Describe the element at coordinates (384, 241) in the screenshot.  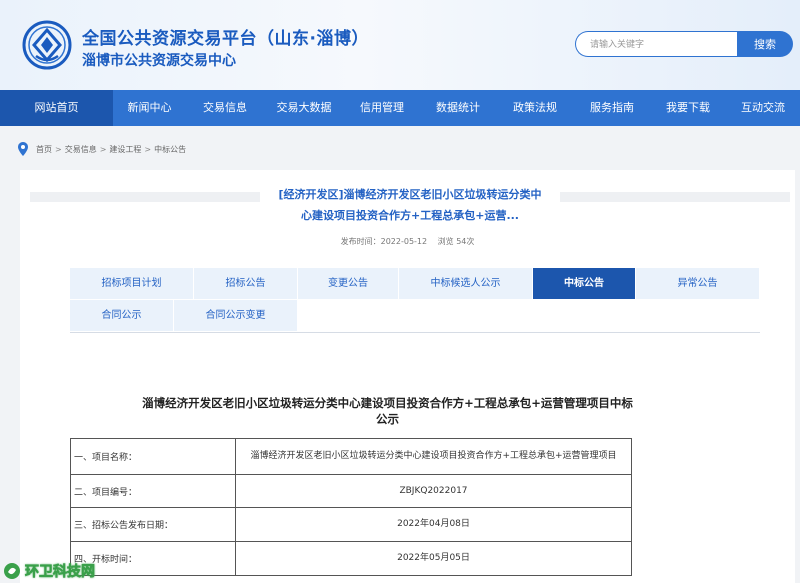
I see `publish-date: 发布时间：2022-05-12` at that location.